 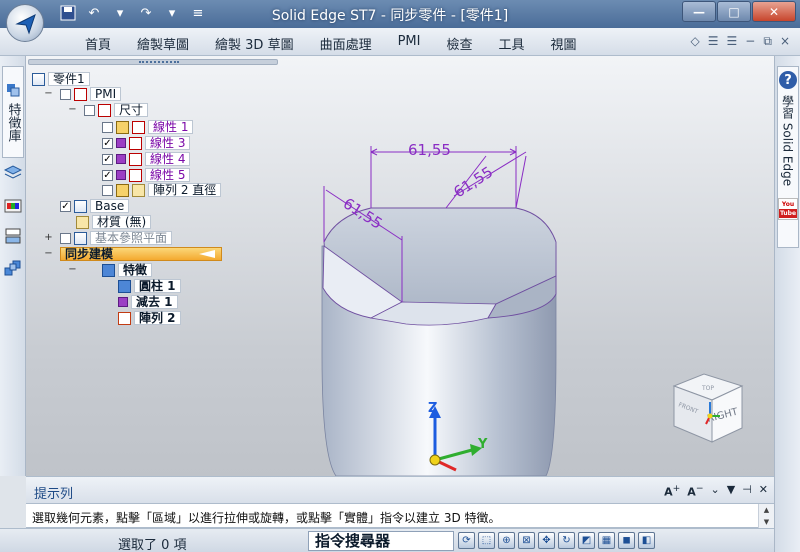 I want to click on shaded-icon: ◼, so click(x=626, y=540).